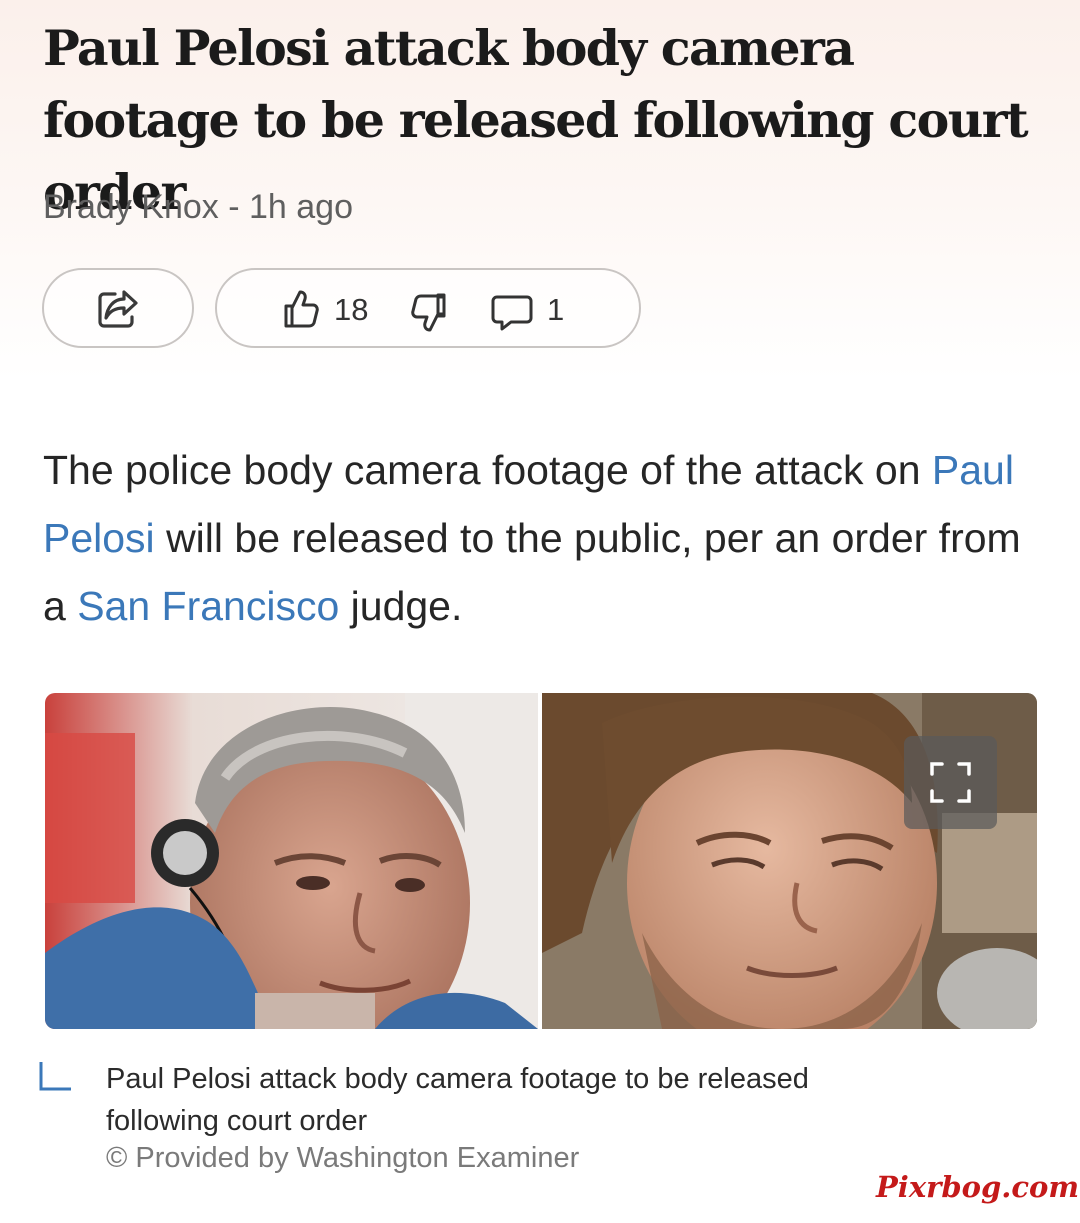 The height and width of the screenshot is (1223, 1080). Describe the element at coordinates (131, 207) in the screenshot. I see `author-name: Brady Knox` at that location.